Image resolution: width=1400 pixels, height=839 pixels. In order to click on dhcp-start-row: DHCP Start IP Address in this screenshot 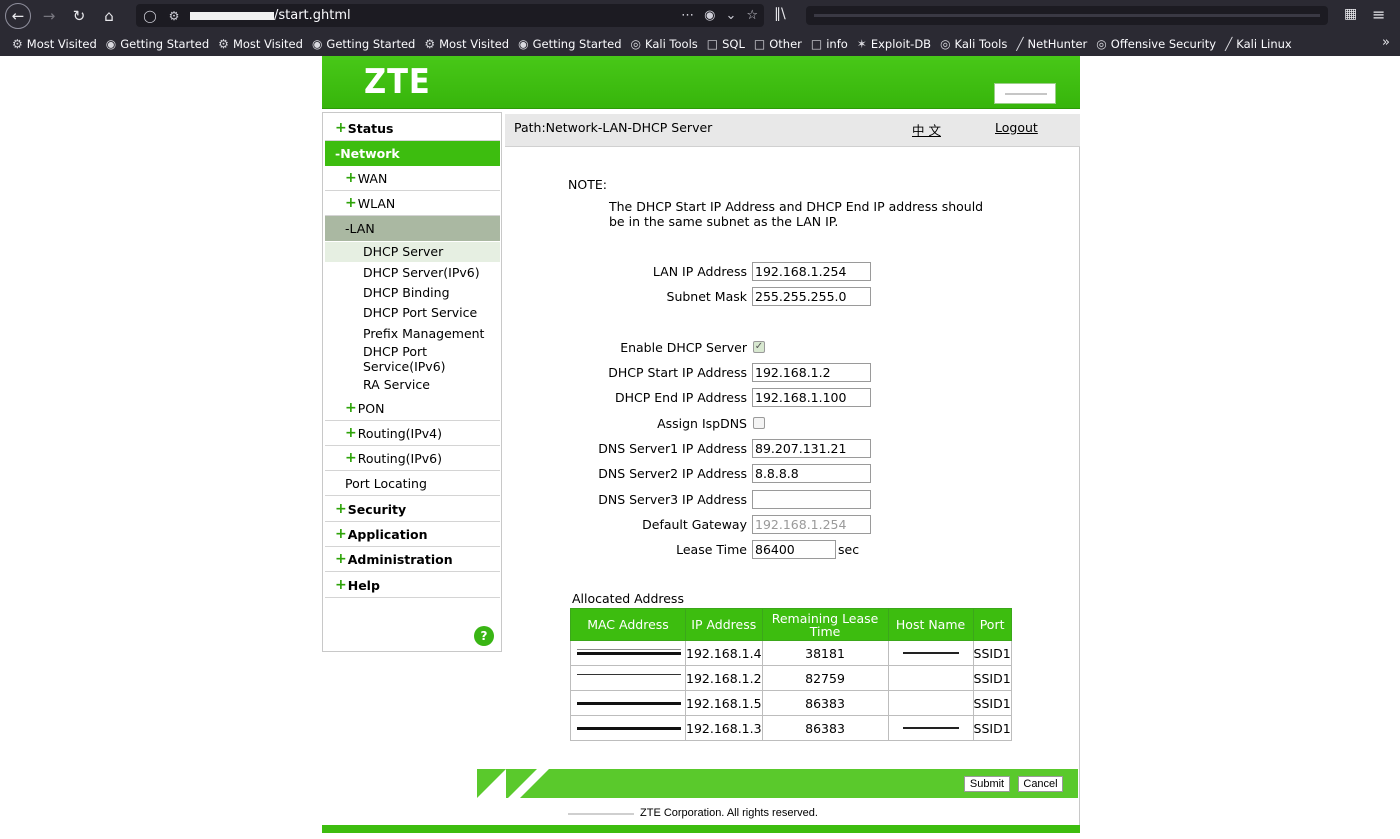, I will do `click(782, 373)`.